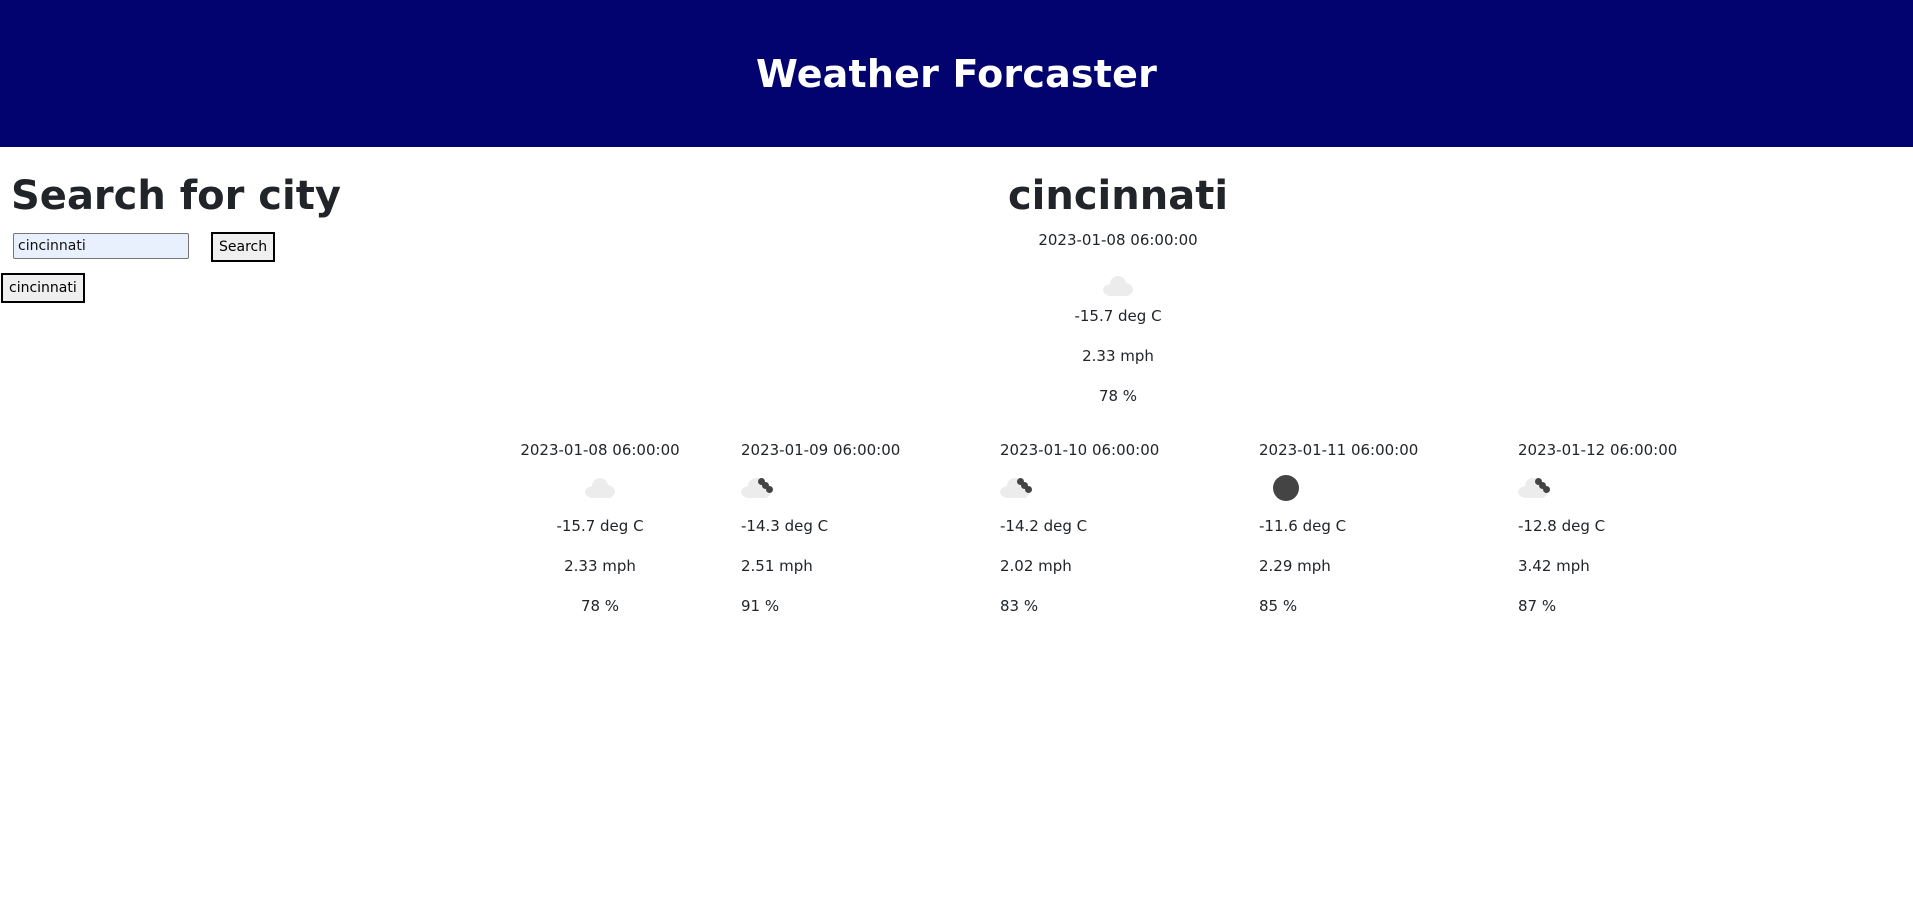 This screenshot has width=1913, height=923. Describe the element at coordinates (1303, 526) in the screenshot. I see `forecast-temp: -11.6 deg C` at that location.